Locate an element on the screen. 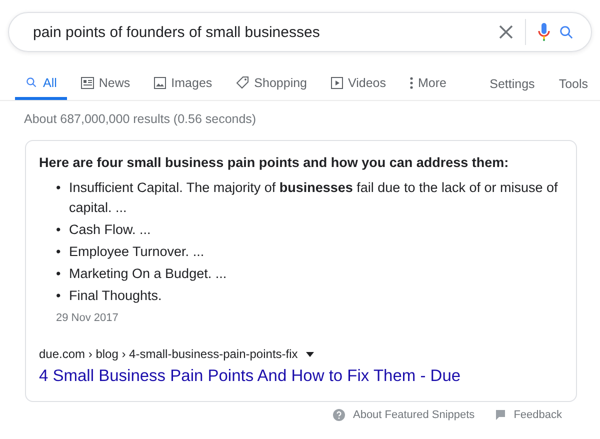 This screenshot has height=439, width=600. dots-icon is located at coordinates (411, 82).